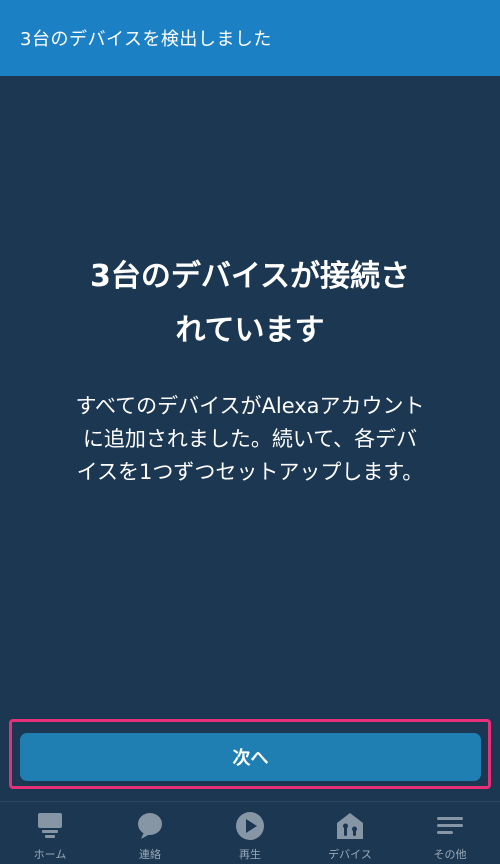 Image resolution: width=500 pixels, height=864 pixels. I want to click on headline: 3台のデバイスが接続さ れています, so click(250, 304).